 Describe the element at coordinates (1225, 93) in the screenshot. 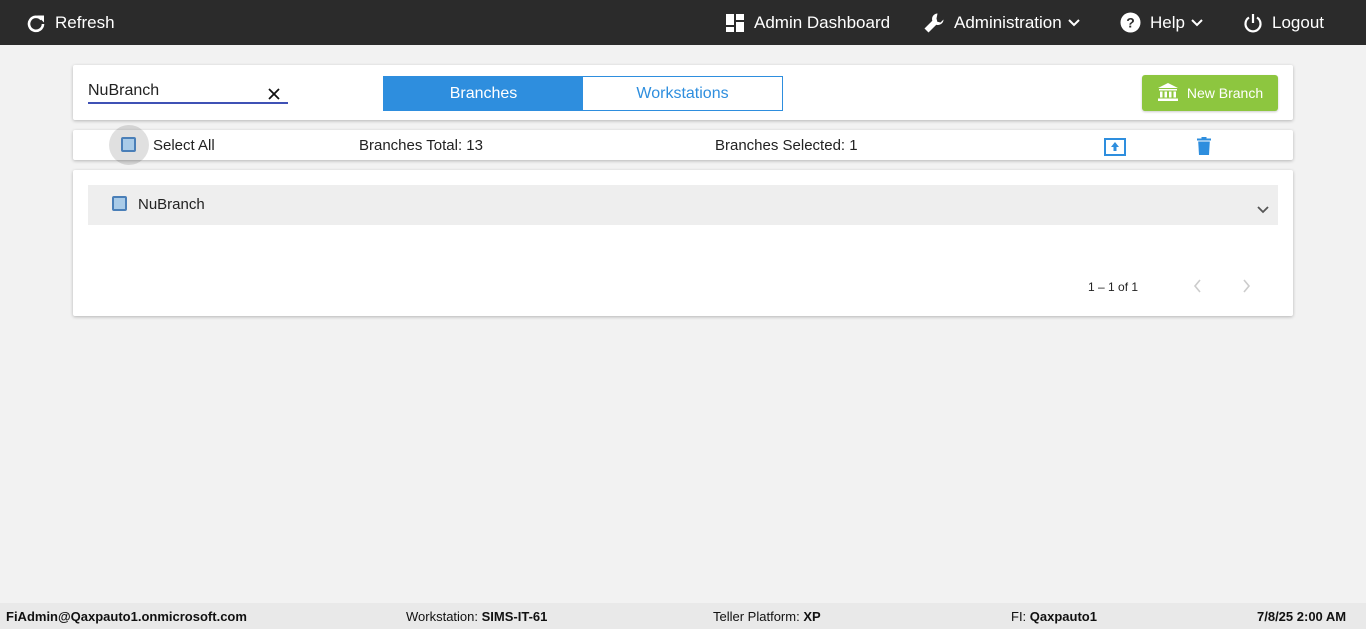

I see `new-branch-label: New Branch` at that location.